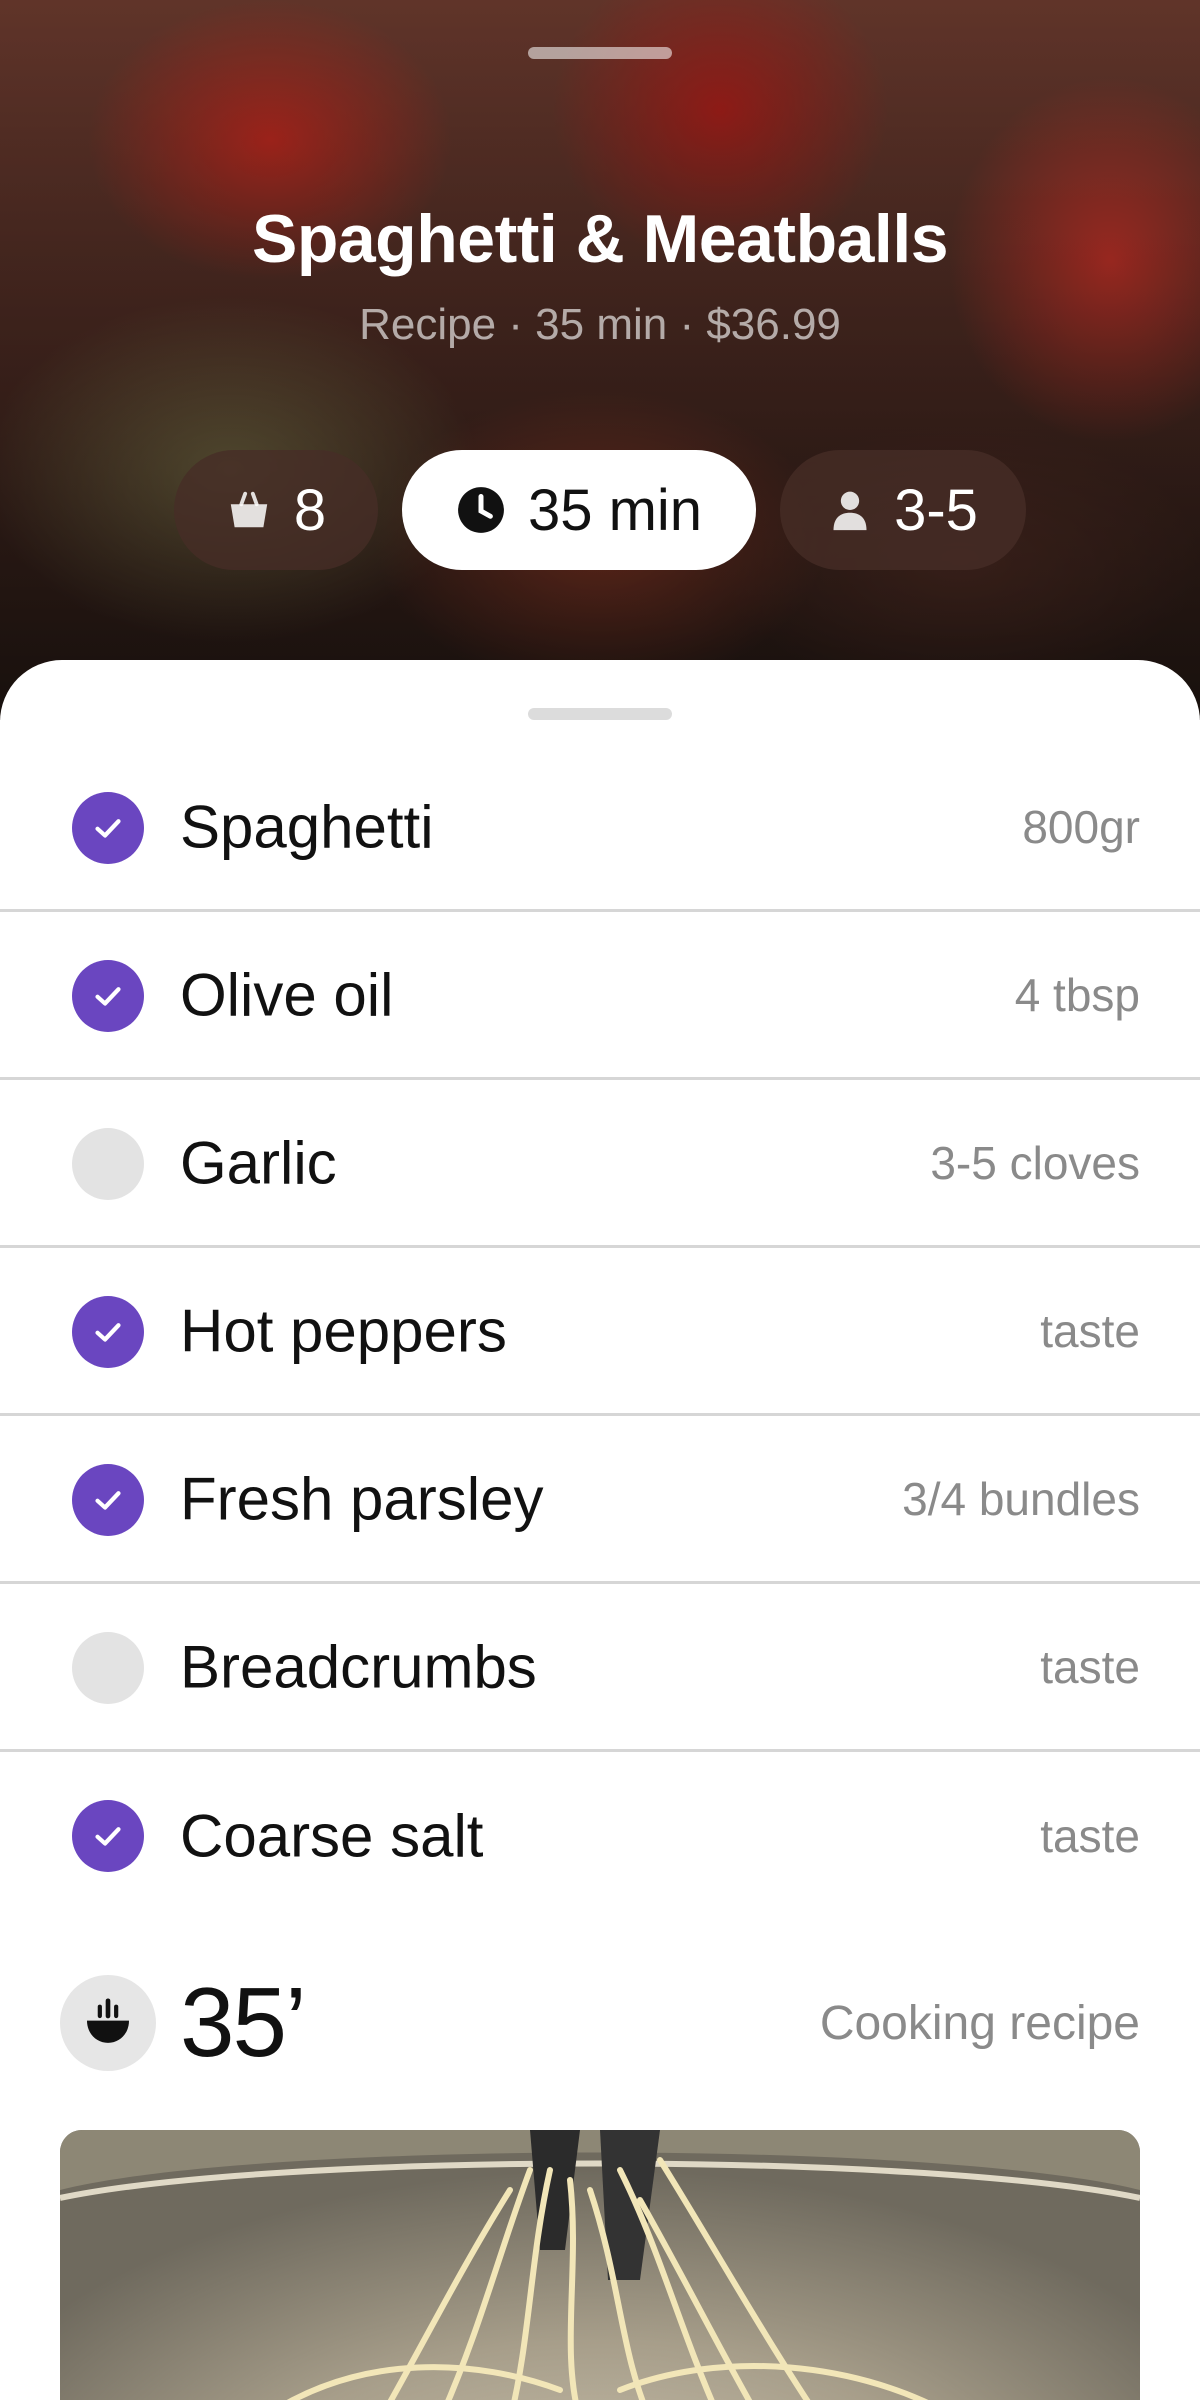 Image resolution: width=1200 pixels, height=2400 pixels. Describe the element at coordinates (332, 1836) in the screenshot. I see `ingredient-name: Coarse salt` at that location.